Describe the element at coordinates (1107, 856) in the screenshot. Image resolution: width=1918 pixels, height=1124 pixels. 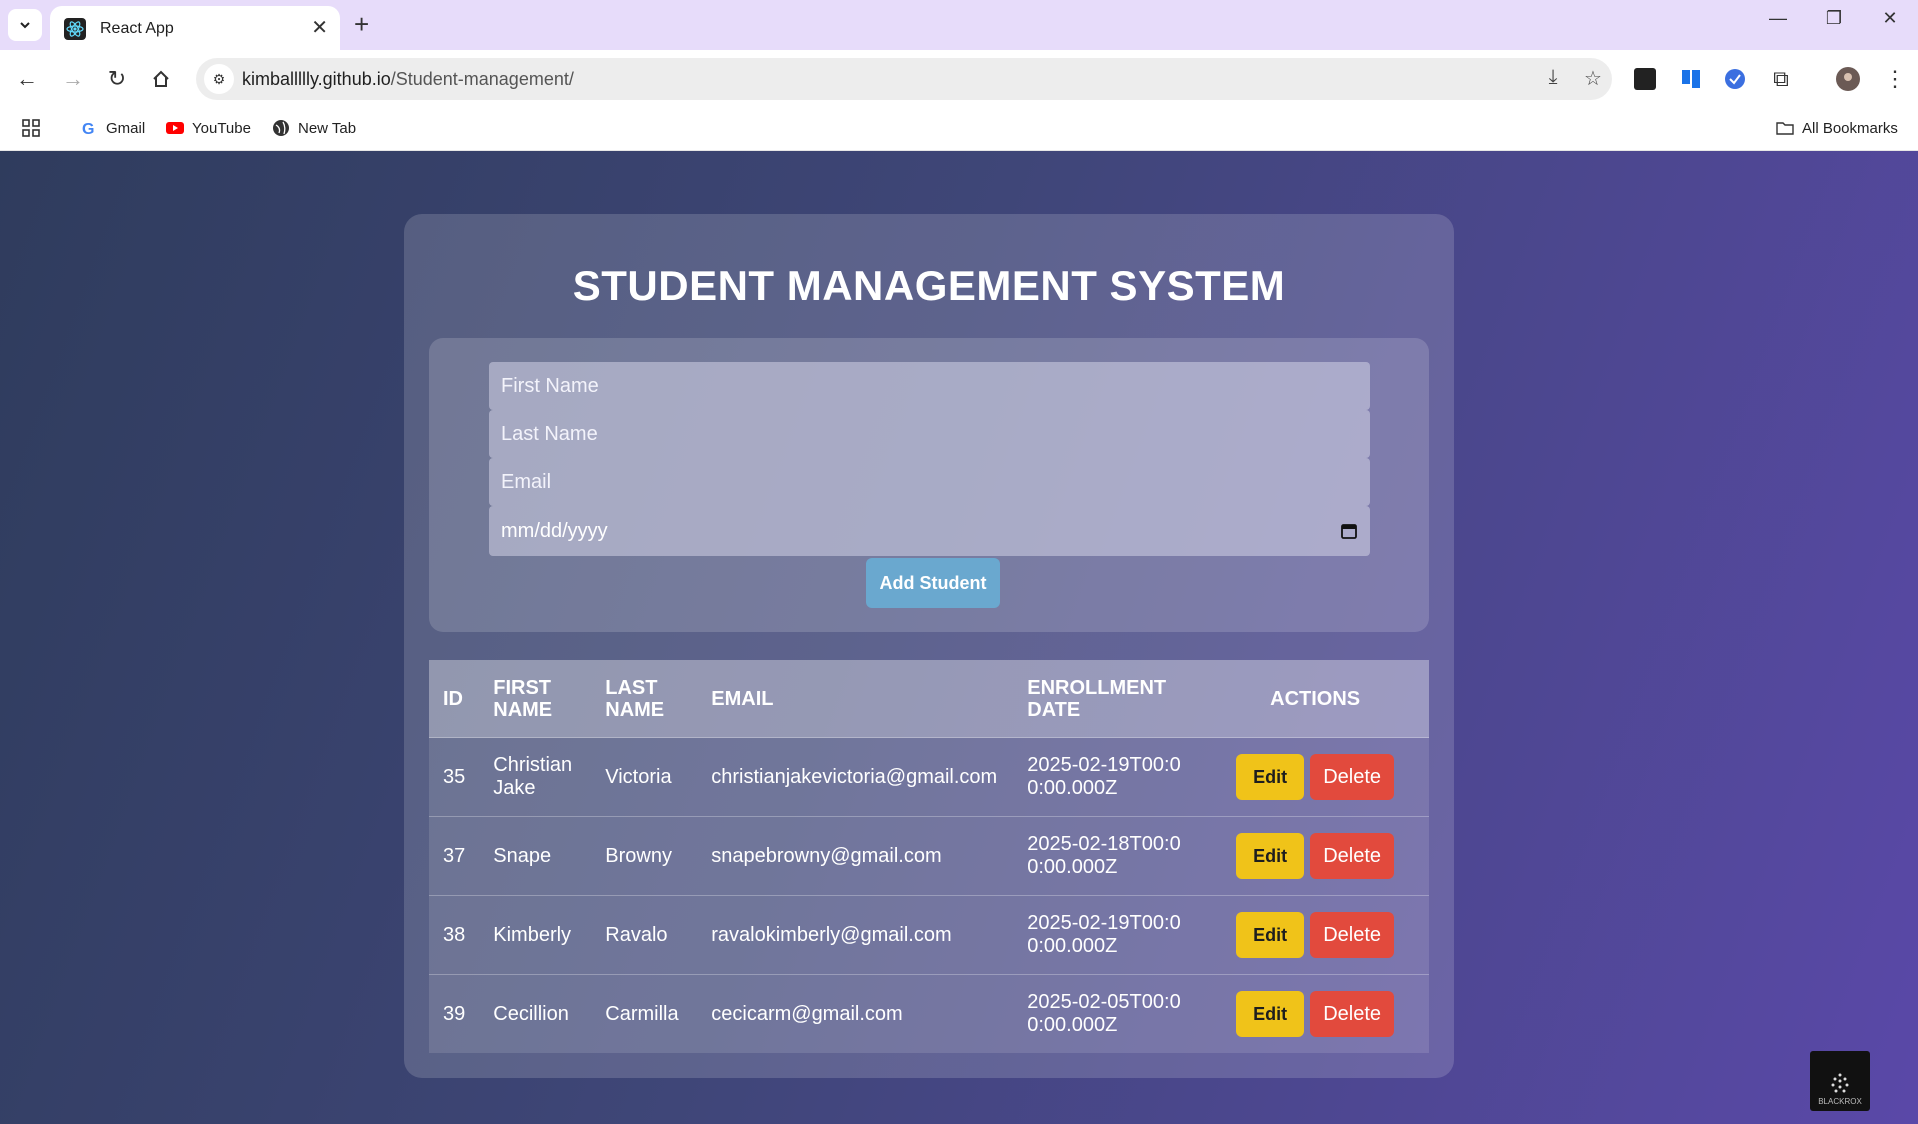
I see `cell-enrollment-date: 2025-02-18T00:00:00.000Z` at that location.